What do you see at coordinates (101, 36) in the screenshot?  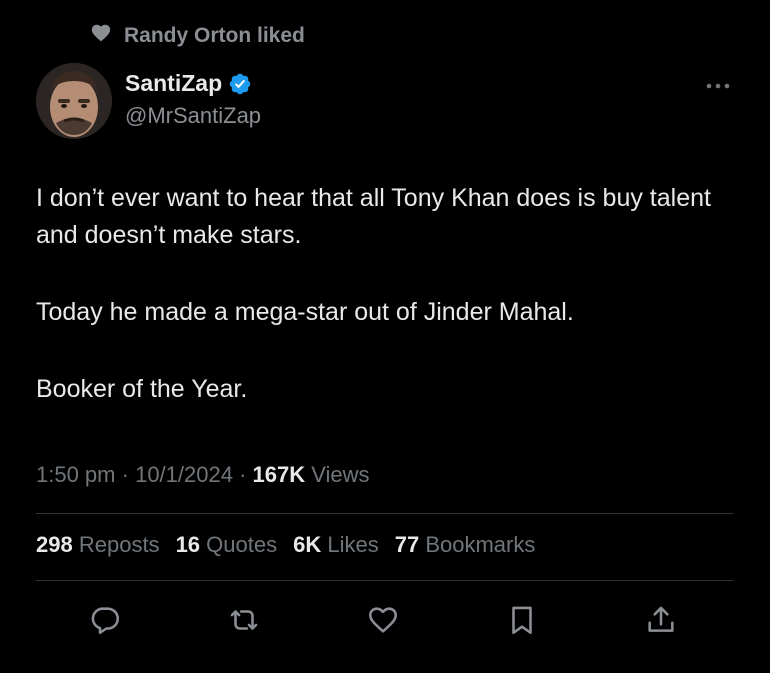 I see `heart-icon` at bounding box center [101, 36].